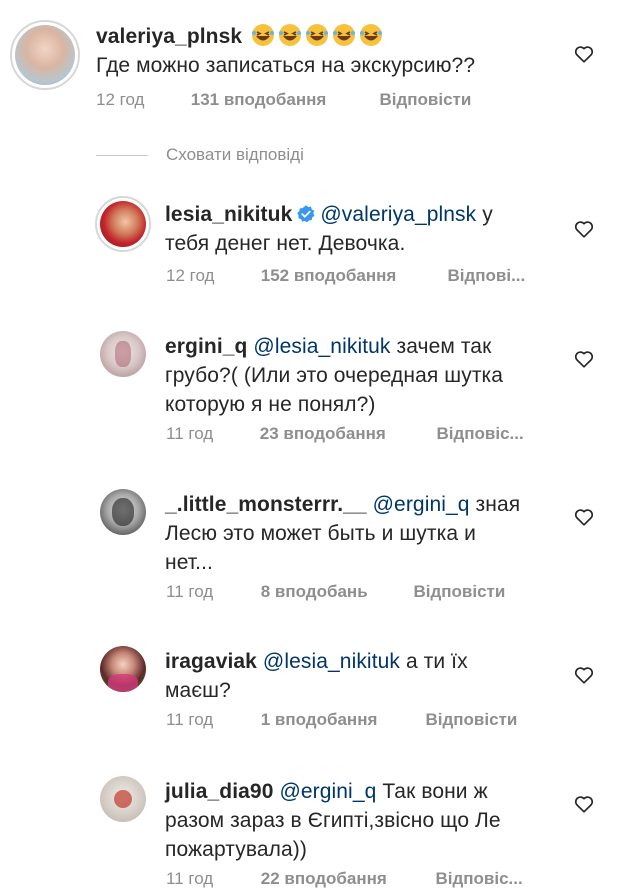 This screenshot has width=620, height=889. Describe the element at coordinates (169, 36) in the screenshot. I see `username: valeriya_plnsk` at that location.